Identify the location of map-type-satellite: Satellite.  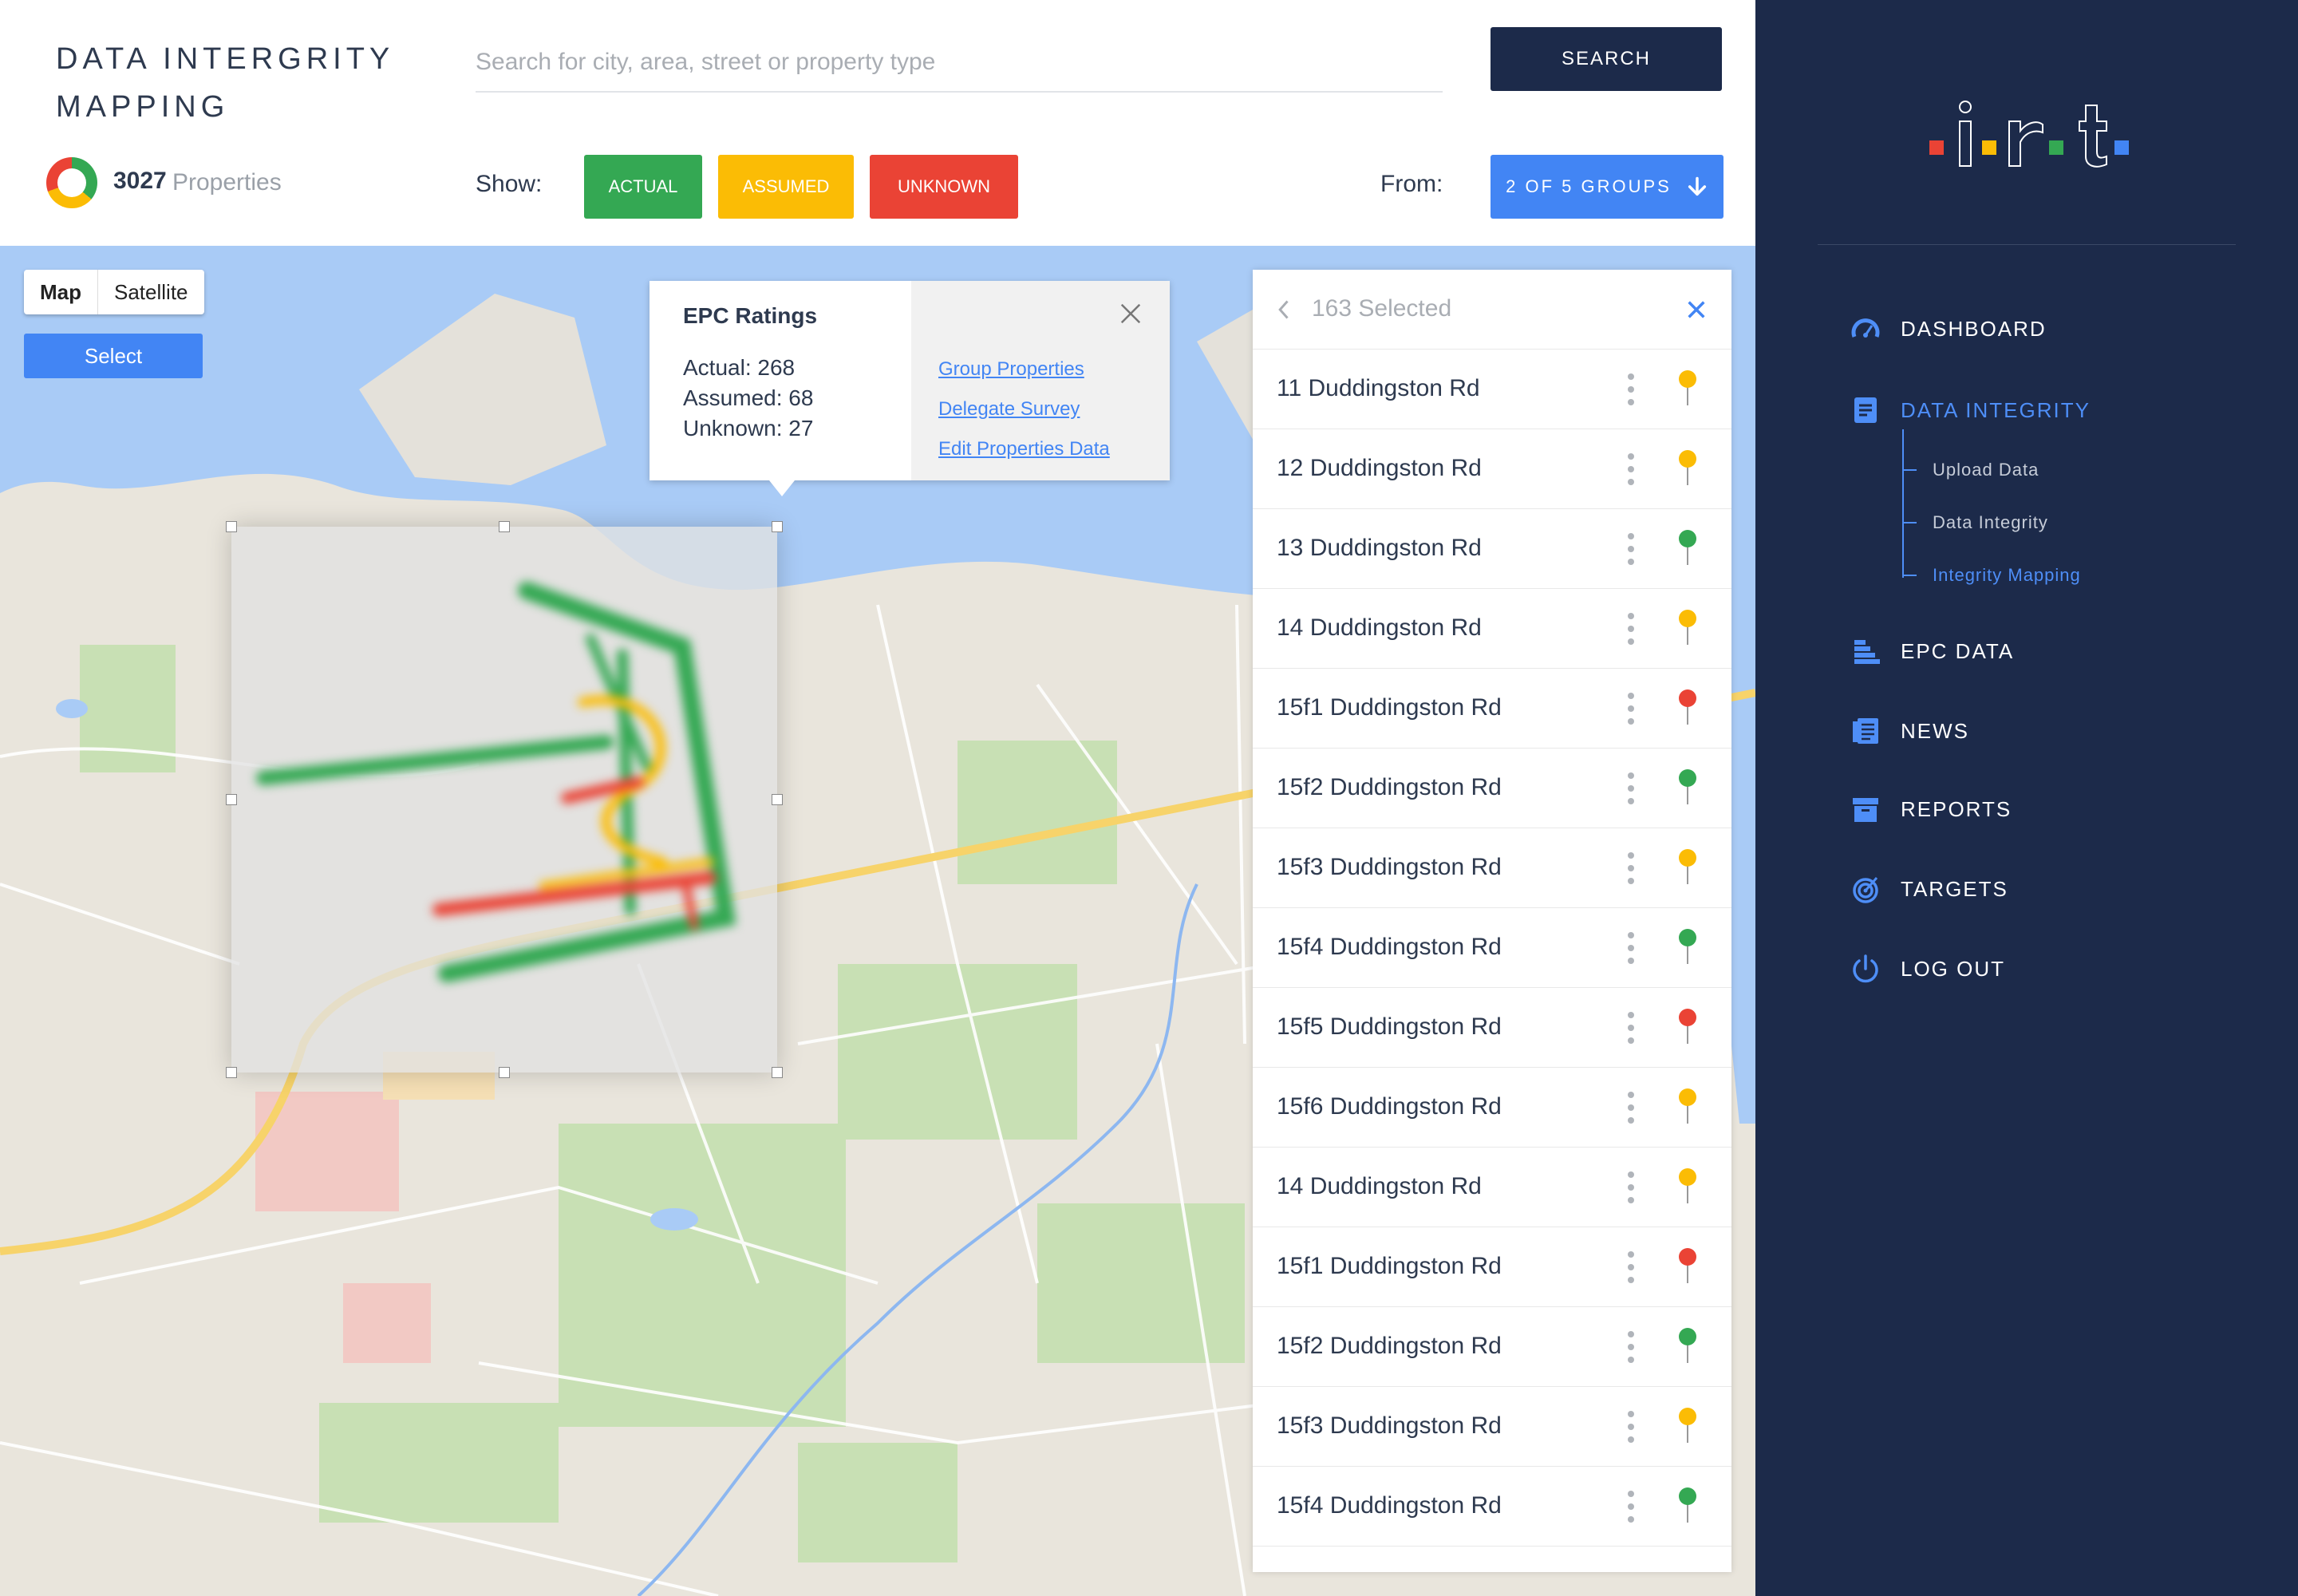
(151, 292).